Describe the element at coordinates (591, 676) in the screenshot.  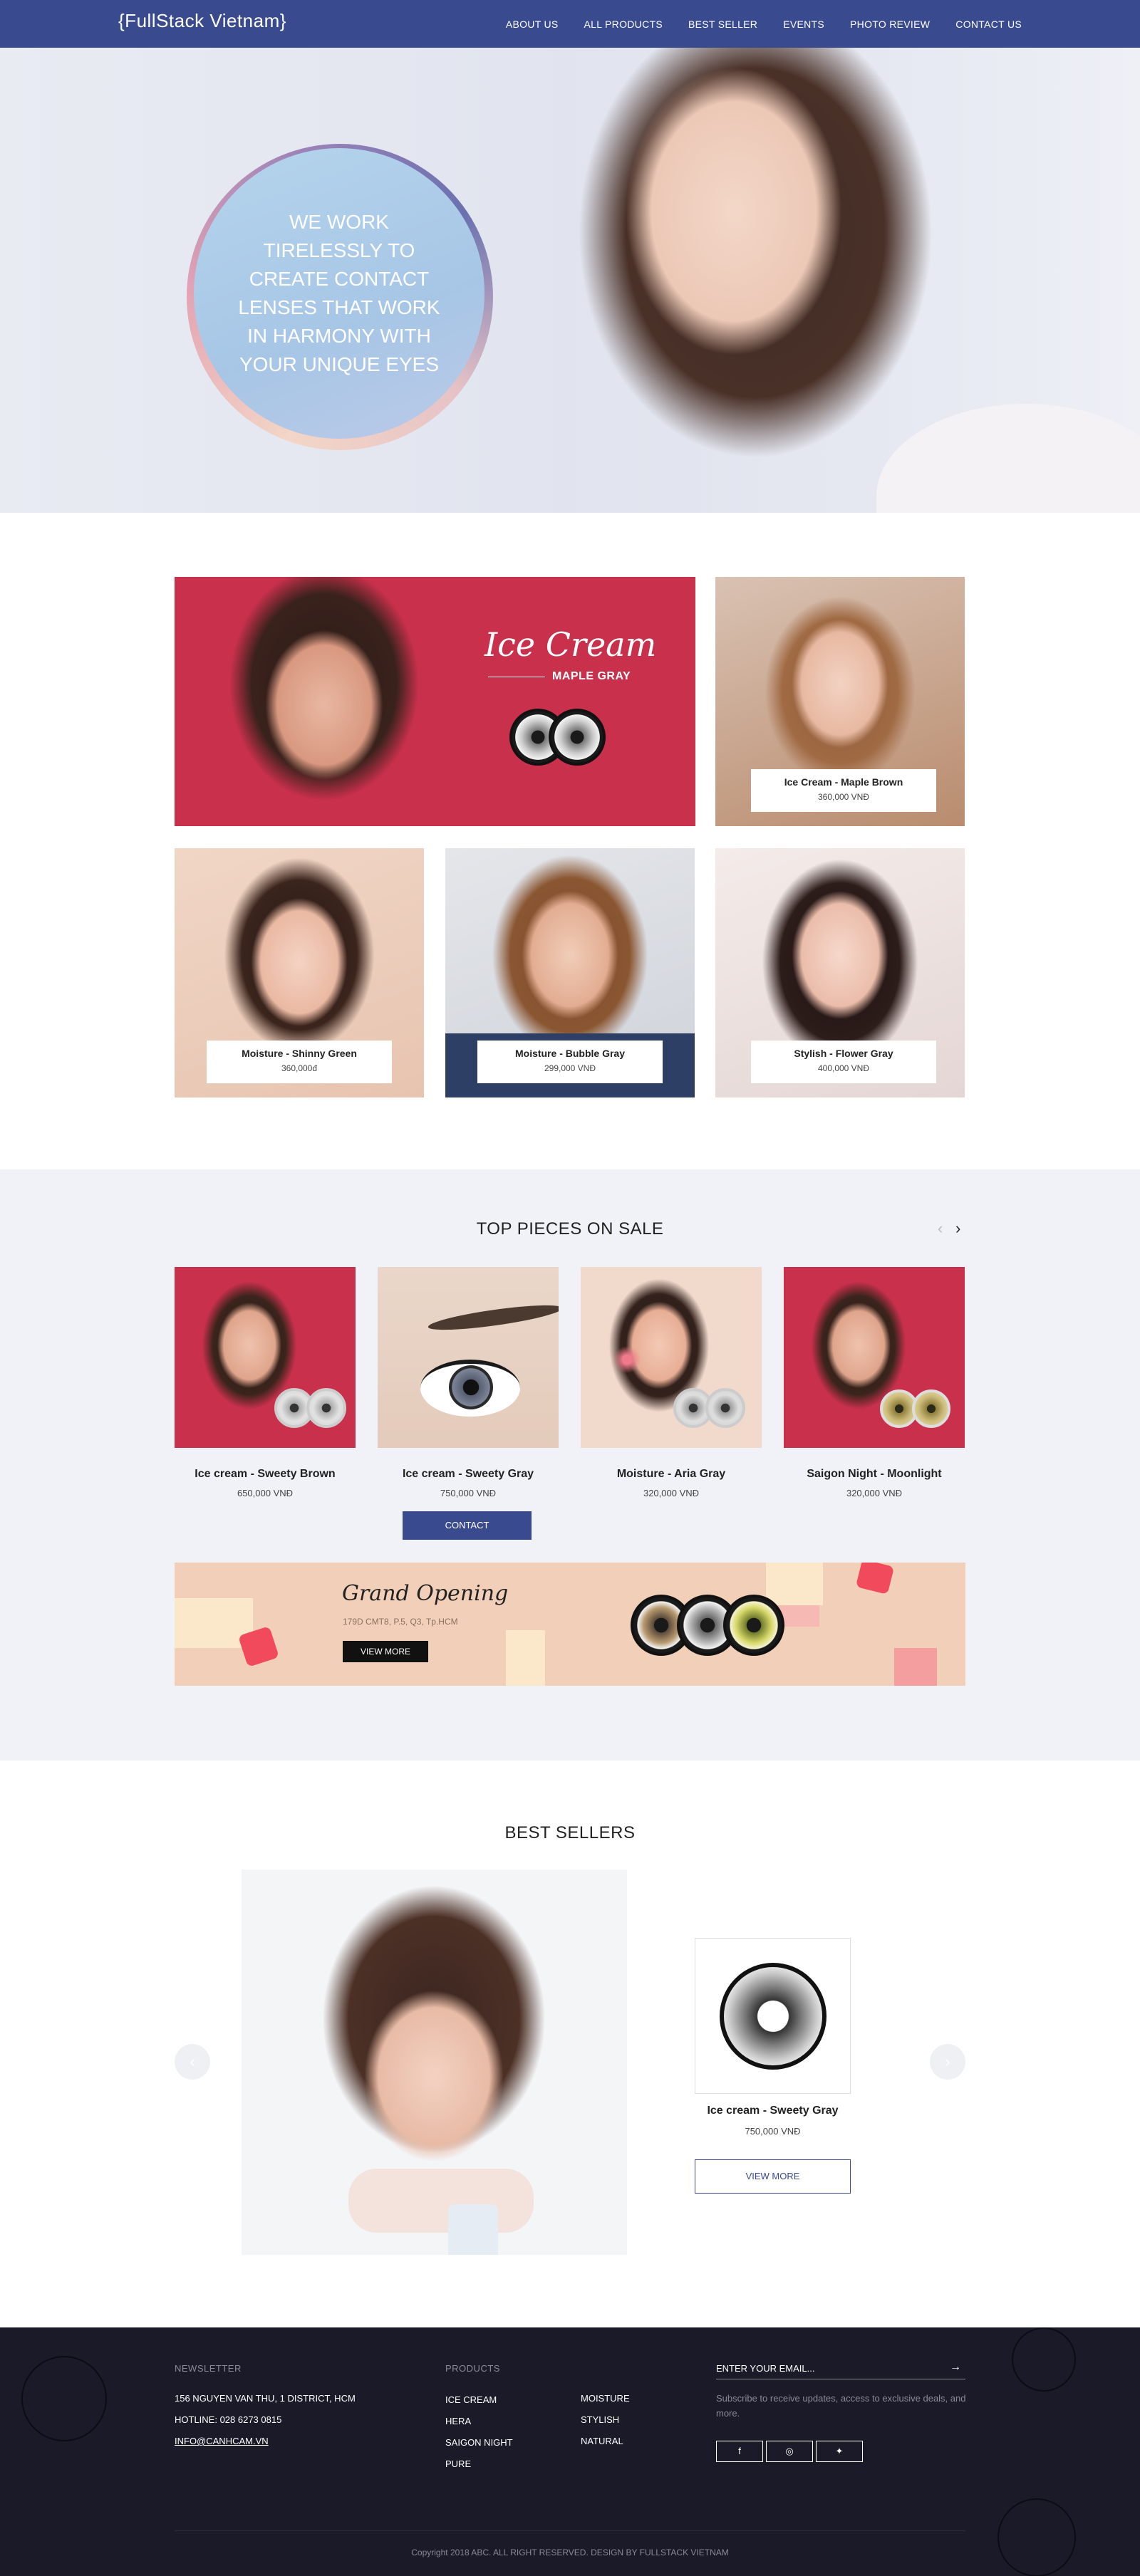
I see `banner-subtitle: MAPLE GRAY` at that location.